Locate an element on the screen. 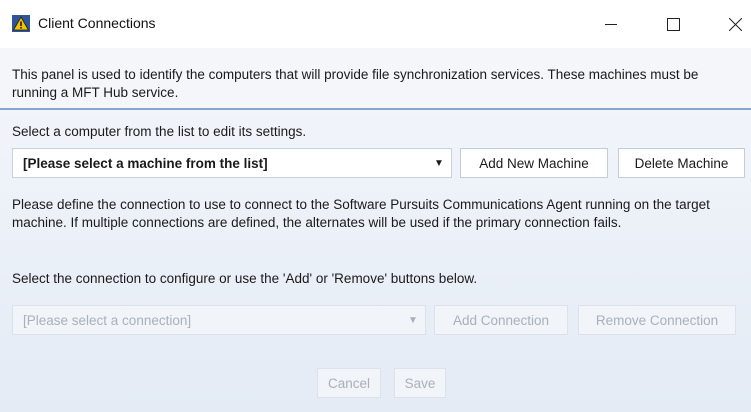 The height and width of the screenshot is (412, 751). close-icon is located at coordinates (735, 24).